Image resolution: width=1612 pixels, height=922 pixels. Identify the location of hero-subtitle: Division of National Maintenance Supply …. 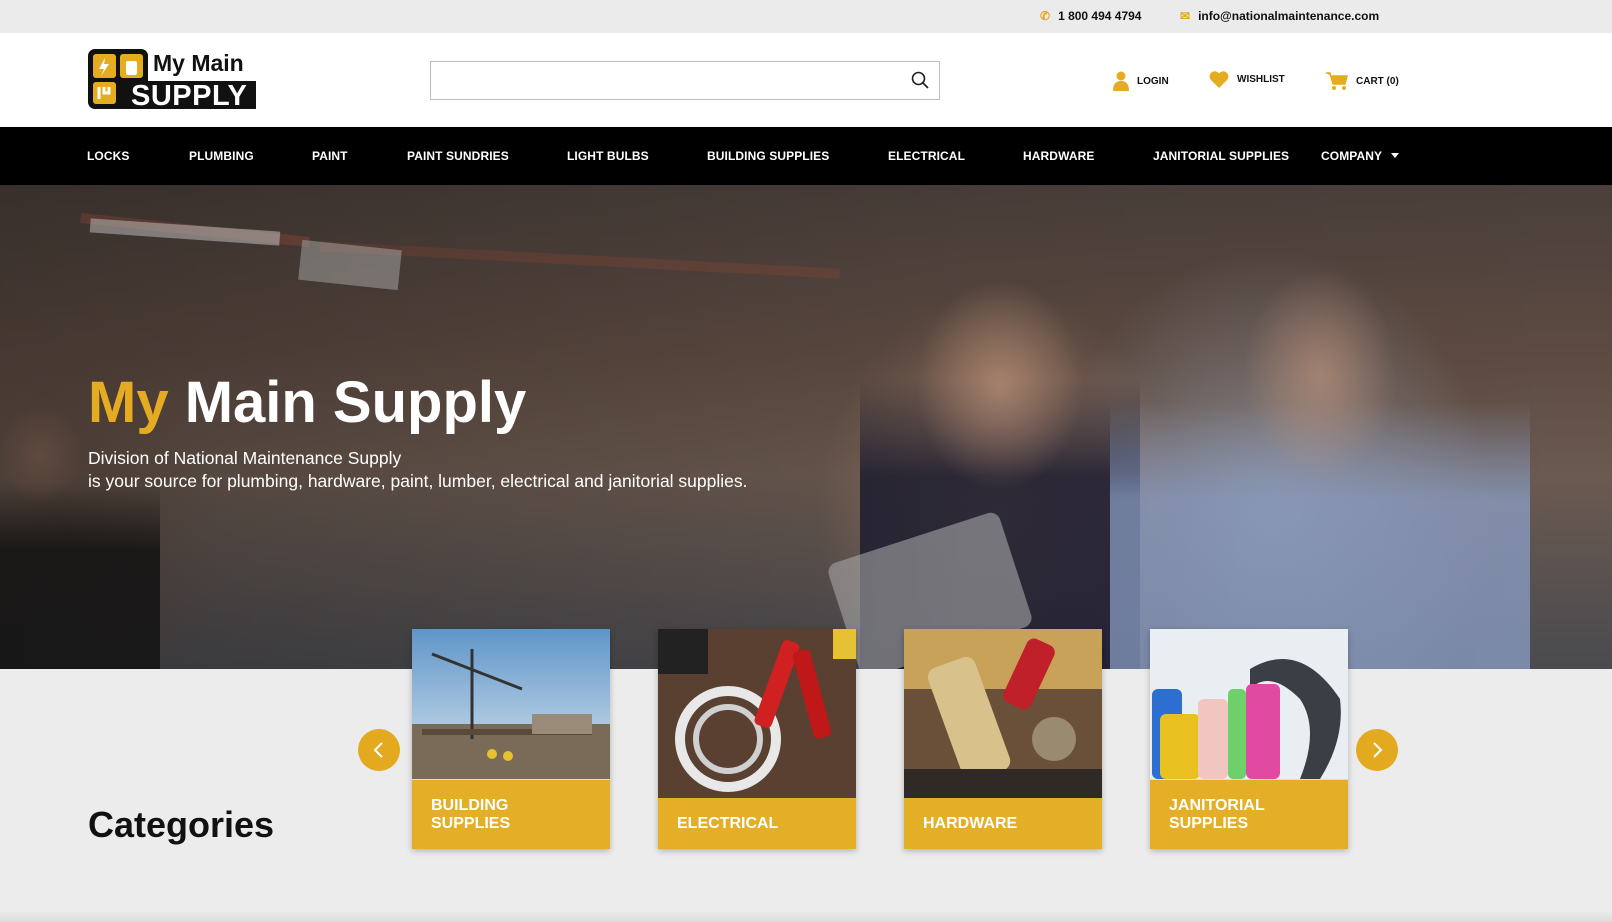
(418, 470).